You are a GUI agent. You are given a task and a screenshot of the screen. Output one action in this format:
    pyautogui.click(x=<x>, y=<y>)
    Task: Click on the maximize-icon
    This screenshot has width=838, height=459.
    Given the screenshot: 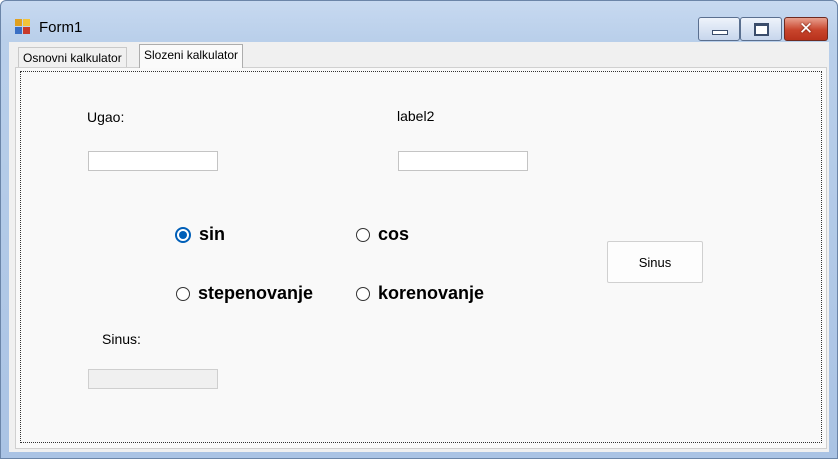 What is the action you would take?
    pyautogui.click(x=761, y=29)
    